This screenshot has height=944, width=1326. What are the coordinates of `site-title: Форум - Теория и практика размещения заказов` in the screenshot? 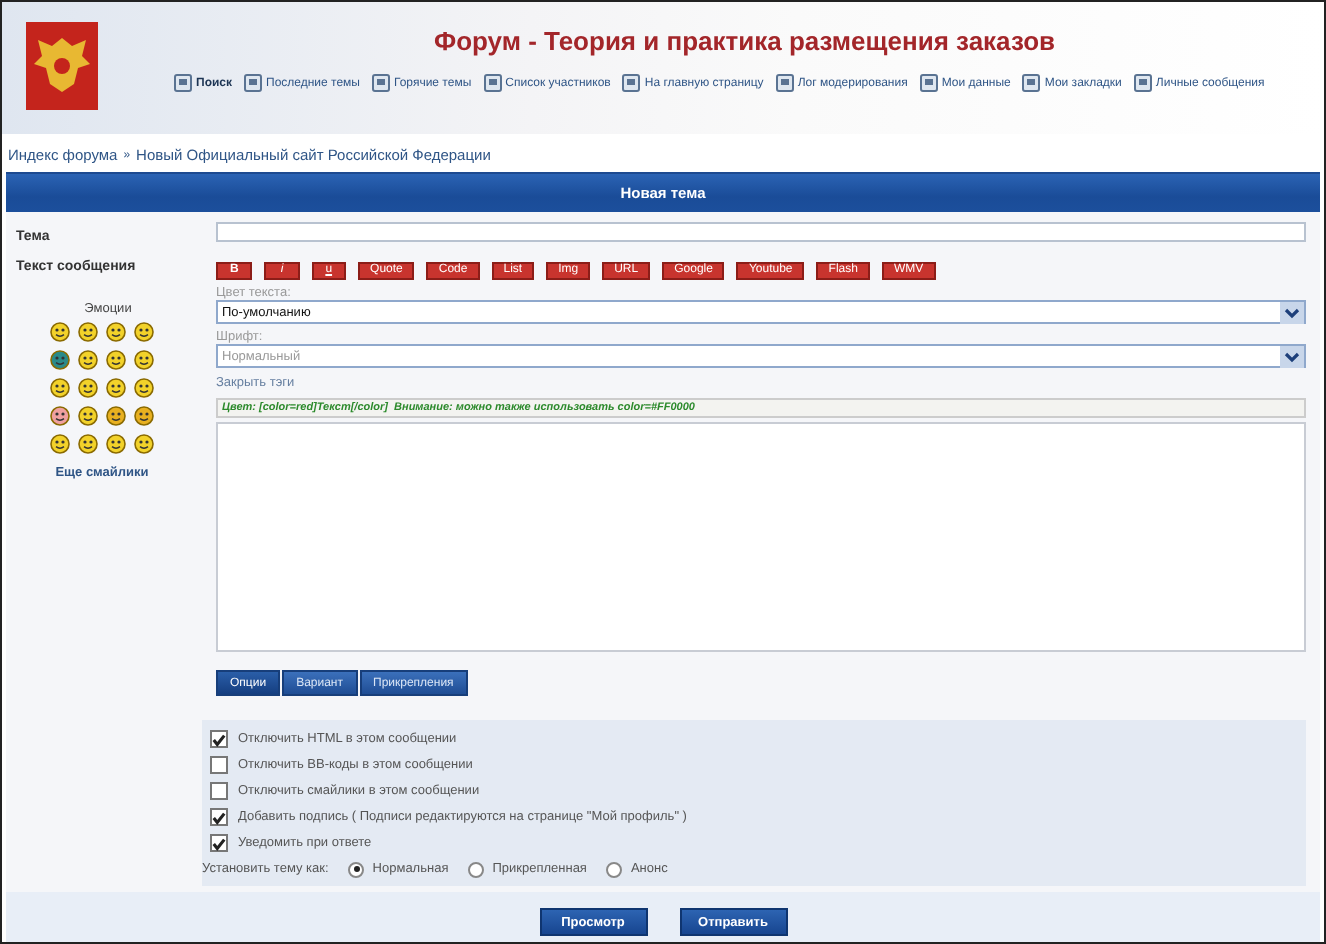 It's located at (745, 41).